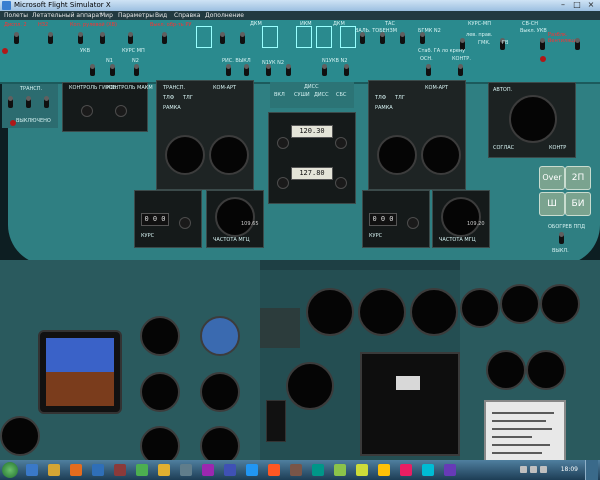 The image size is (600, 480). Describe the element at coordinates (32, 470) in the screenshot. I see `ie-icon` at that location.